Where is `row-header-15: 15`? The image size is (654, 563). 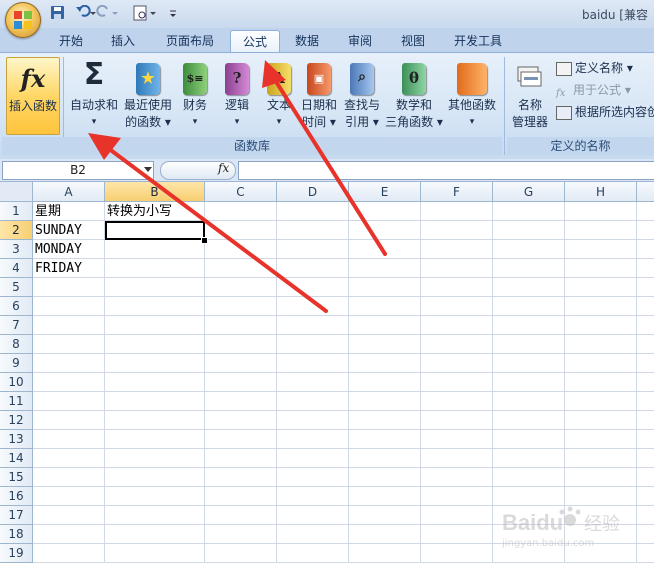
row-header-15: 15 is located at coordinates (16, 477).